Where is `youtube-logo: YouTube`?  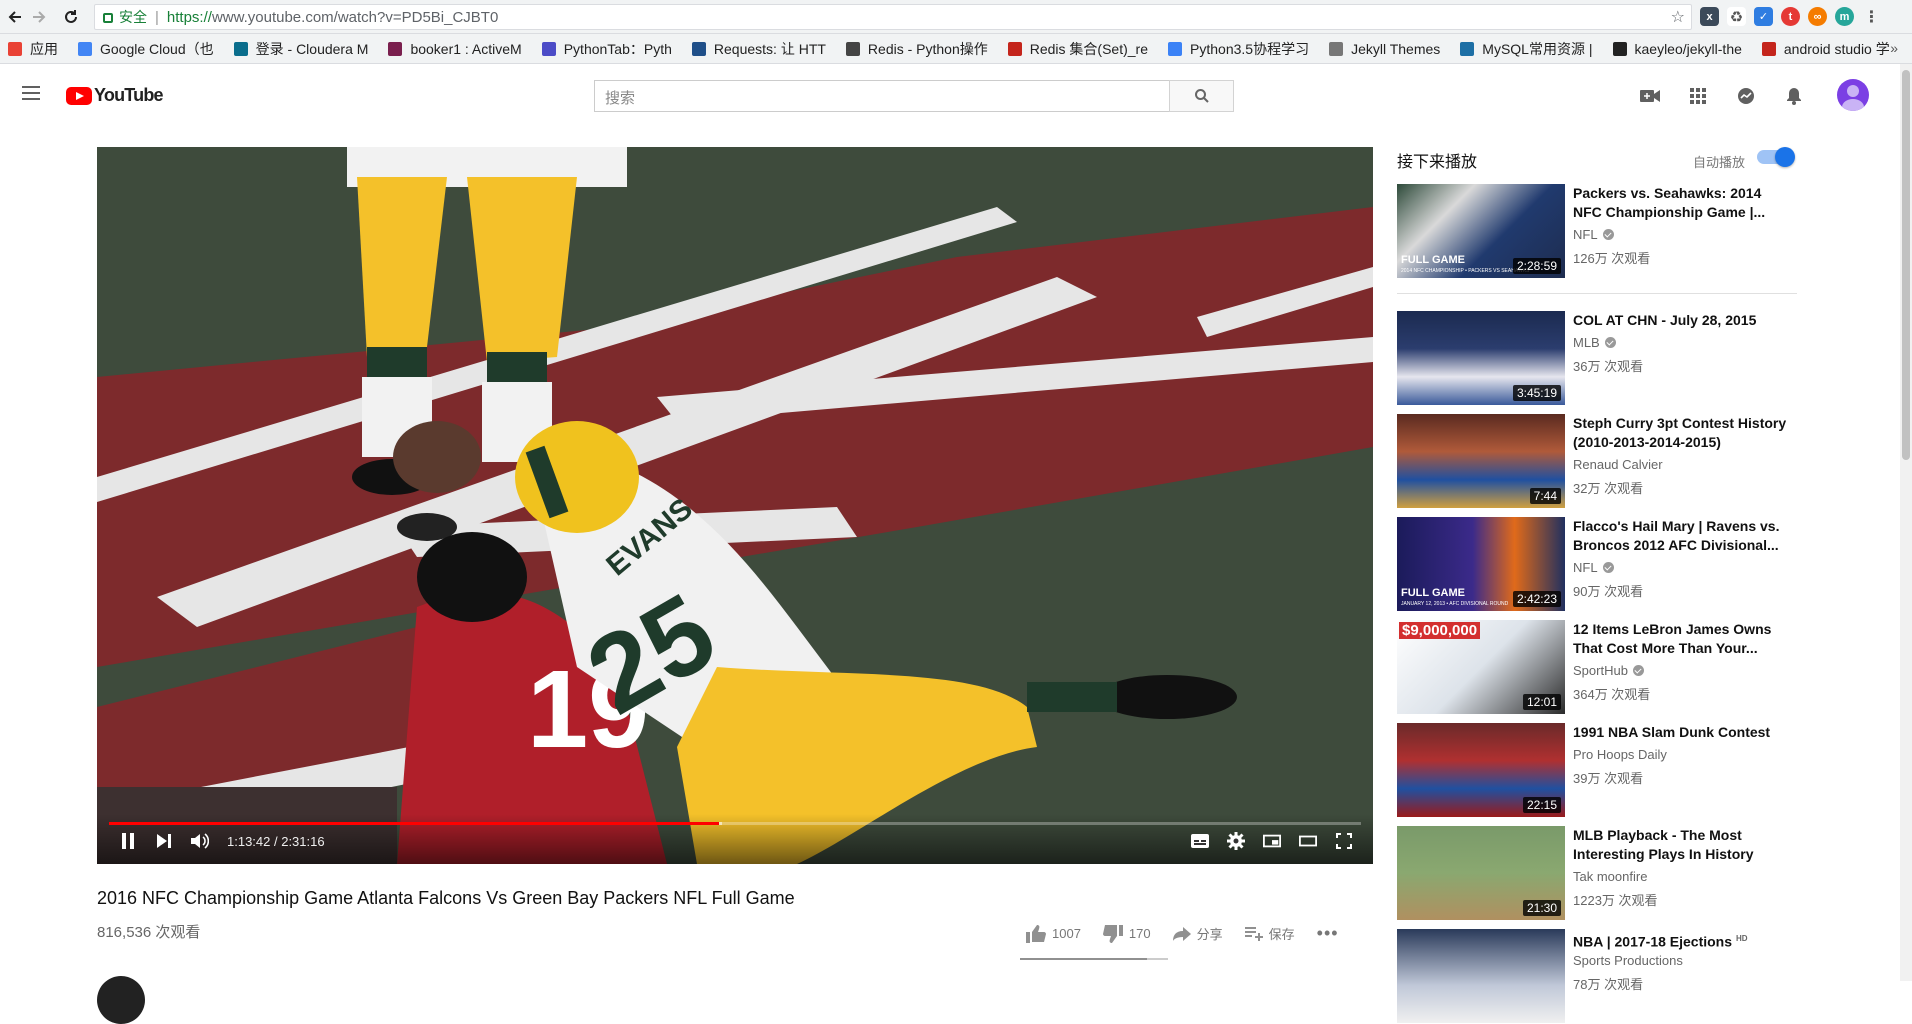 youtube-logo: YouTube is located at coordinates (115, 95).